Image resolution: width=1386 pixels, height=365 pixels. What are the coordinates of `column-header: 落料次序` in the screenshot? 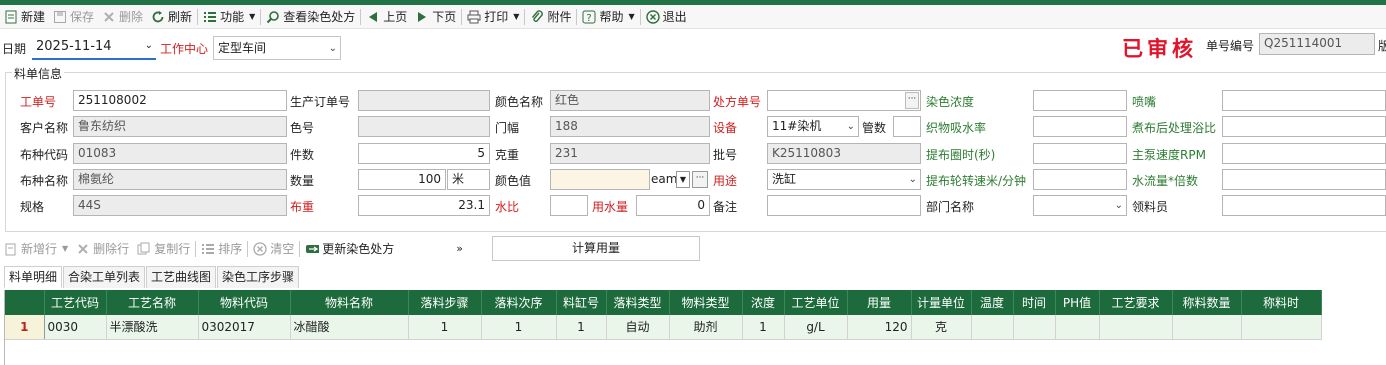 It's located at (519, 302).